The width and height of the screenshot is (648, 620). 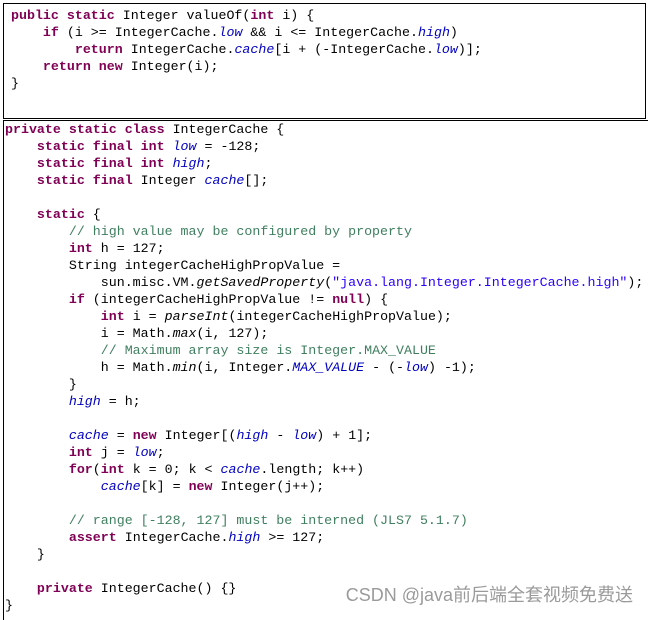 What do you see at coordinates (256, 180) in the screenshot?
I see `code-token: [];` at bounding box center [256, 180].